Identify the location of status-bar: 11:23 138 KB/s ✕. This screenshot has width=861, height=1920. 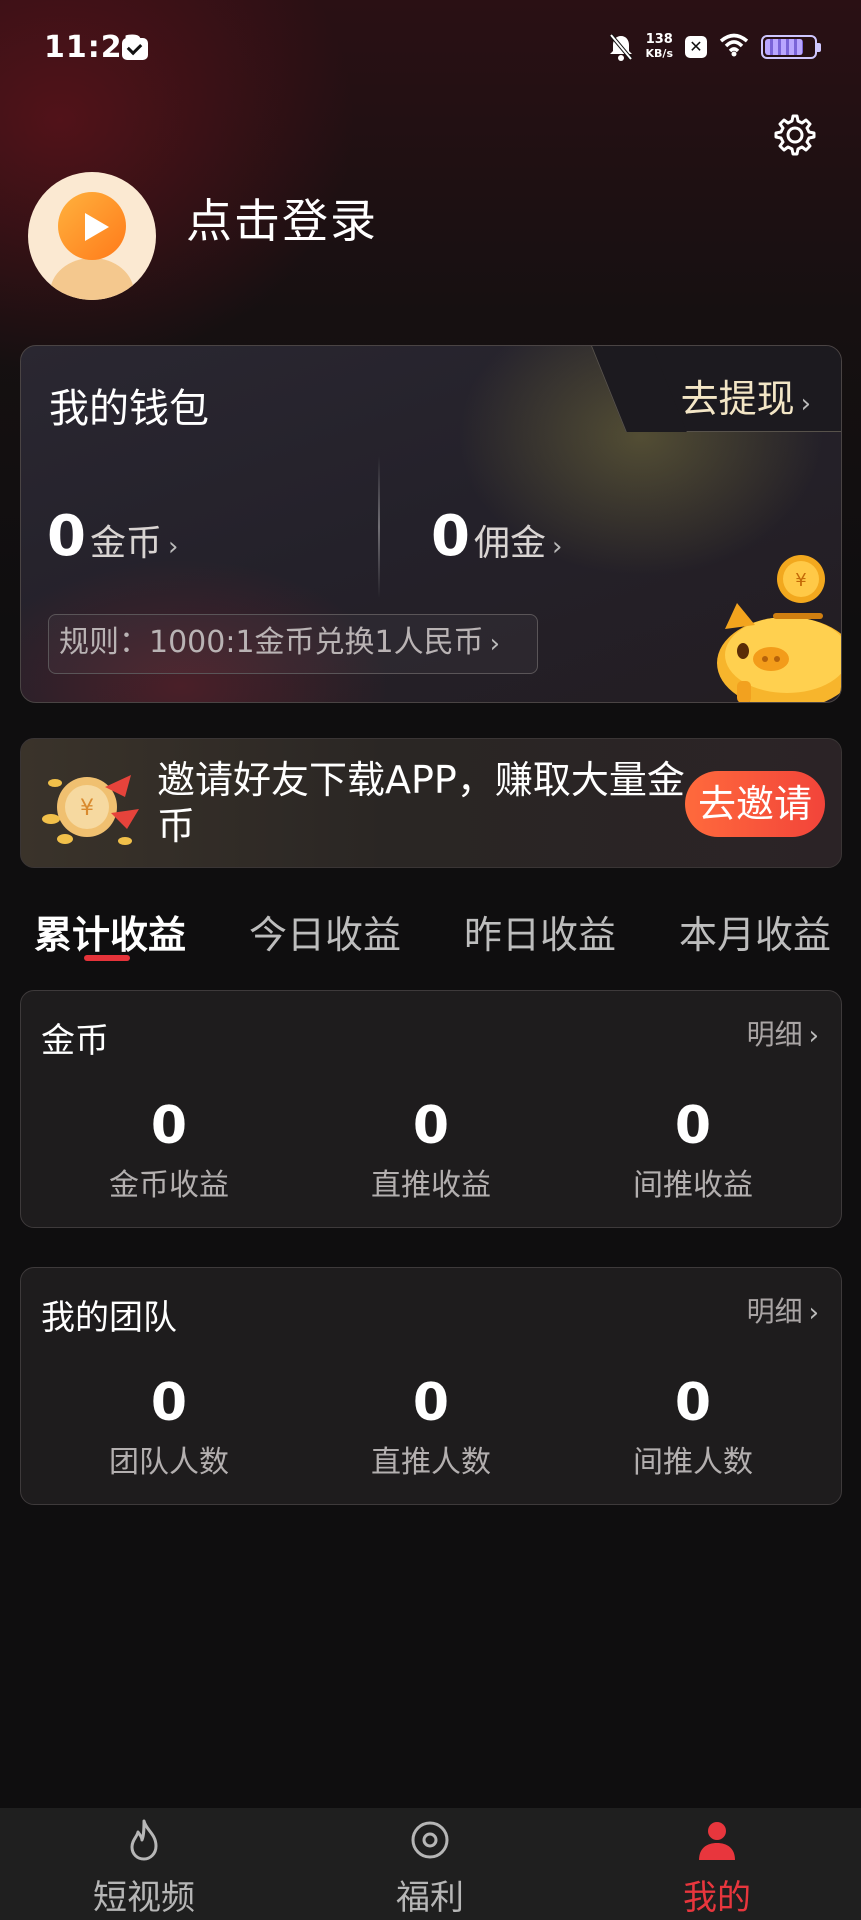
(430, 50).